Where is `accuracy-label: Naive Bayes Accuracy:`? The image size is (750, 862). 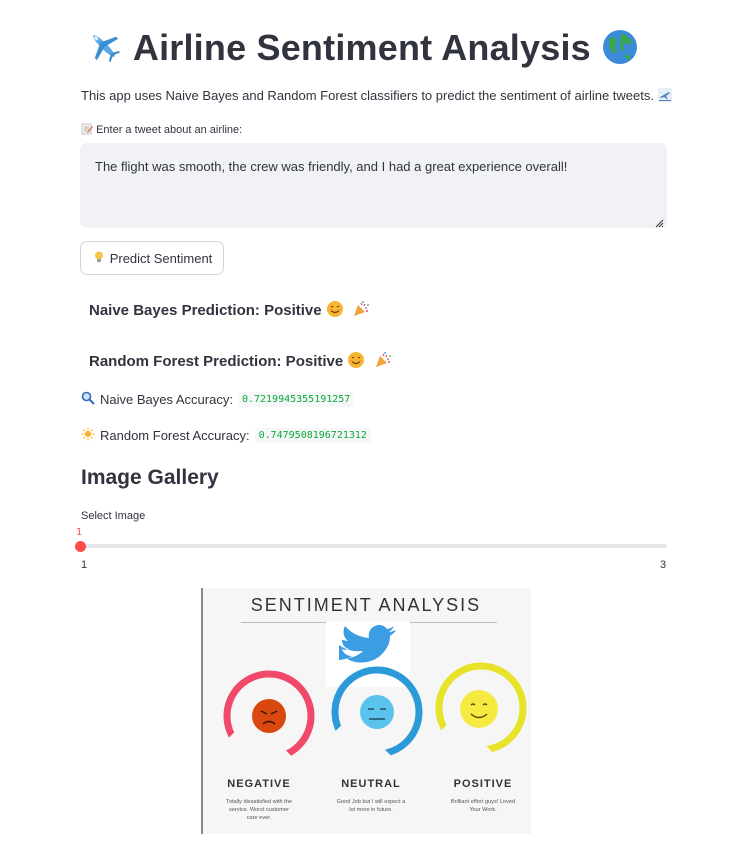
accuracy-label: Naive Bayes Accuracy: is located at coordinates (166, 399).